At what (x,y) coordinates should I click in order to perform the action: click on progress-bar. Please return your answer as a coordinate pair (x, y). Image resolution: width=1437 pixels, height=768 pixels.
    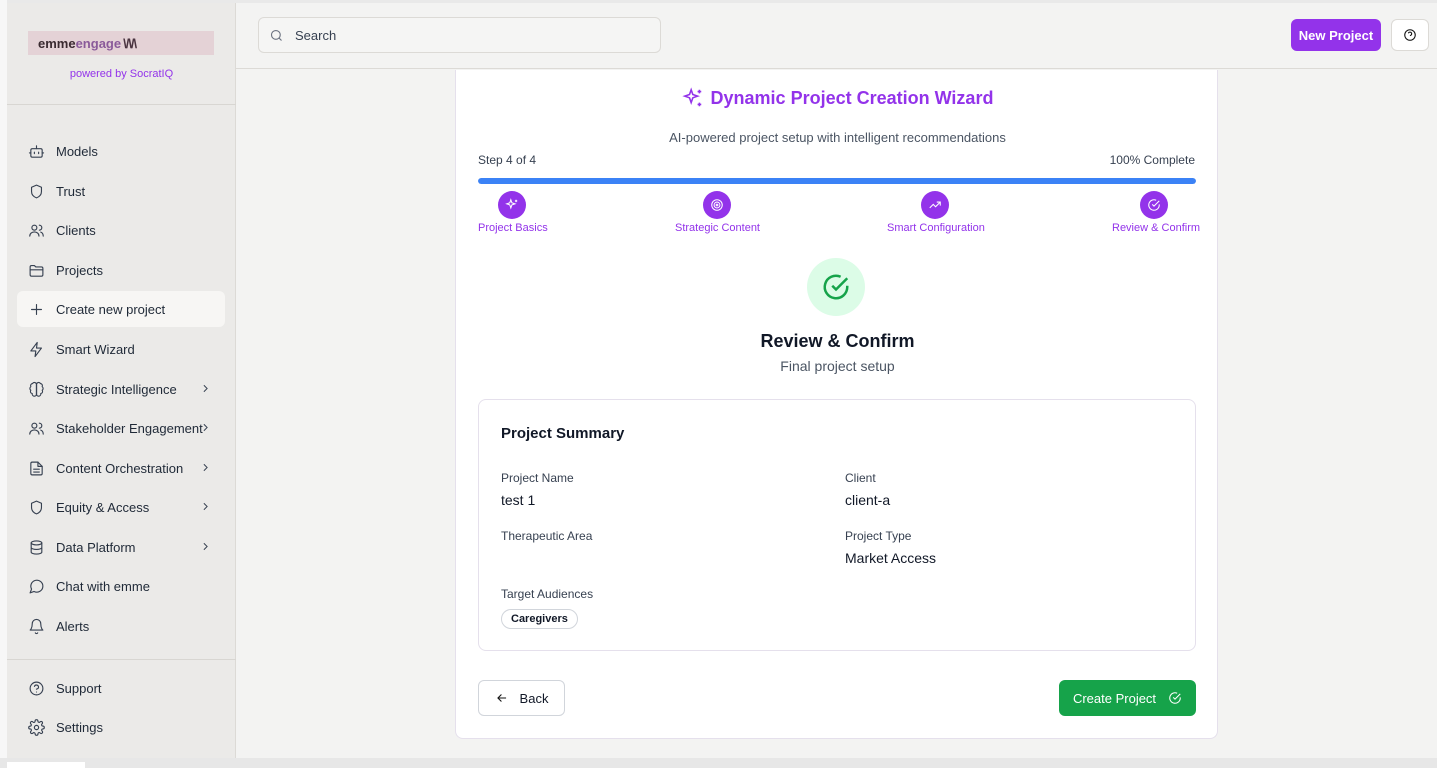
    Looking at the image, I should click on (837, 181).